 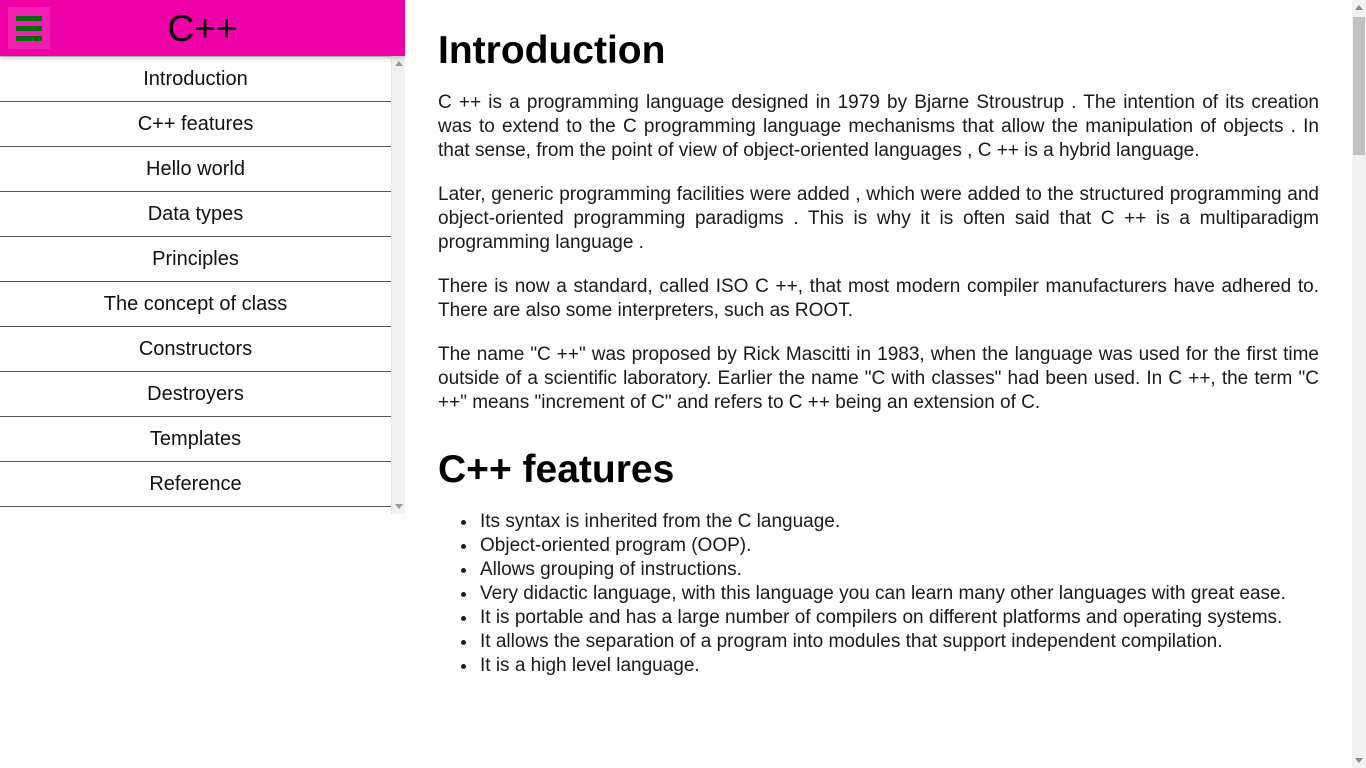 I want to click on list-item: Object-oriented program (OOP)., so click(x=898, y=546).